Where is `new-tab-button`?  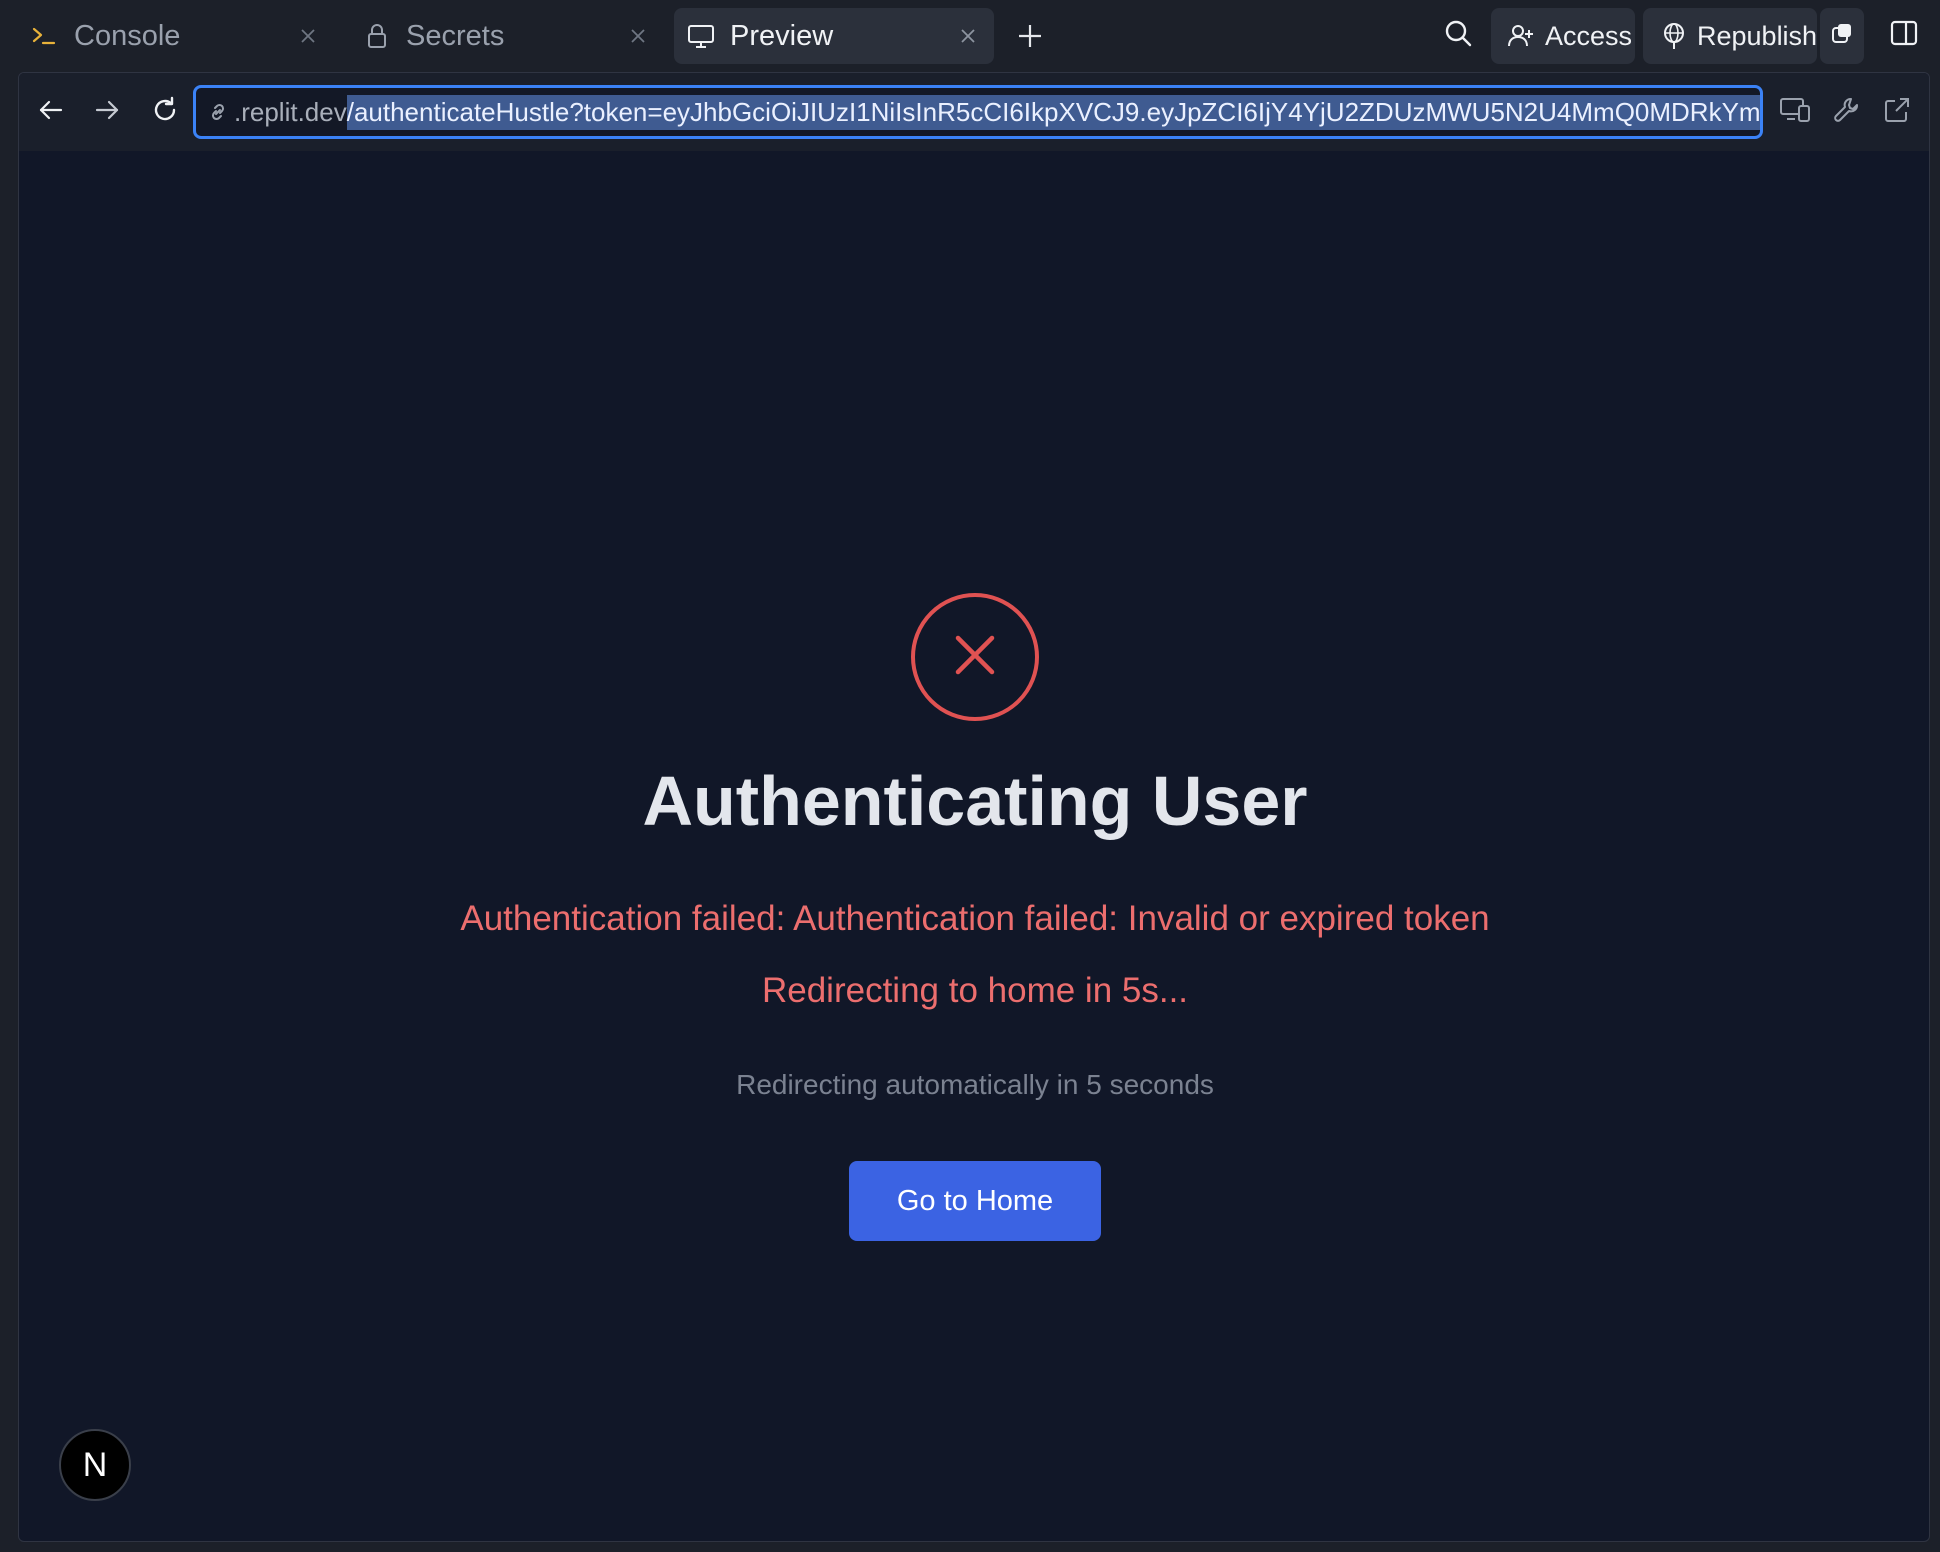 new-tab-button is located at coordinates (1030, 38).